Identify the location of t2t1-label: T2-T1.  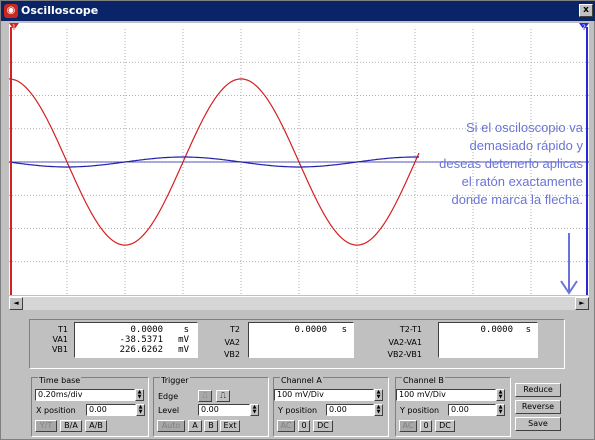
(410, 329).